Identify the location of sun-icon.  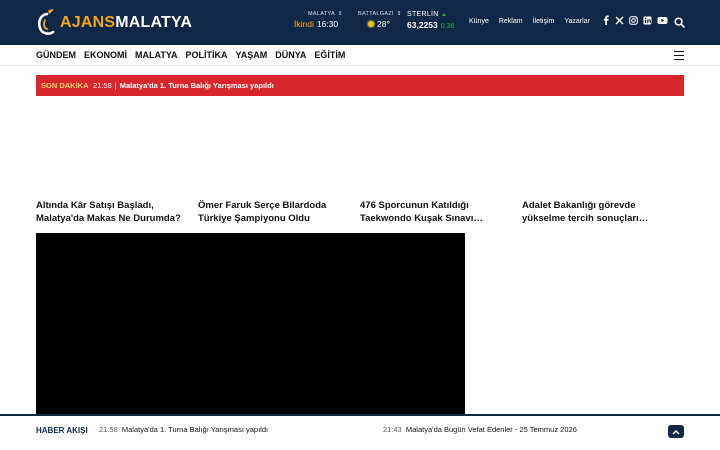
(371, 24).